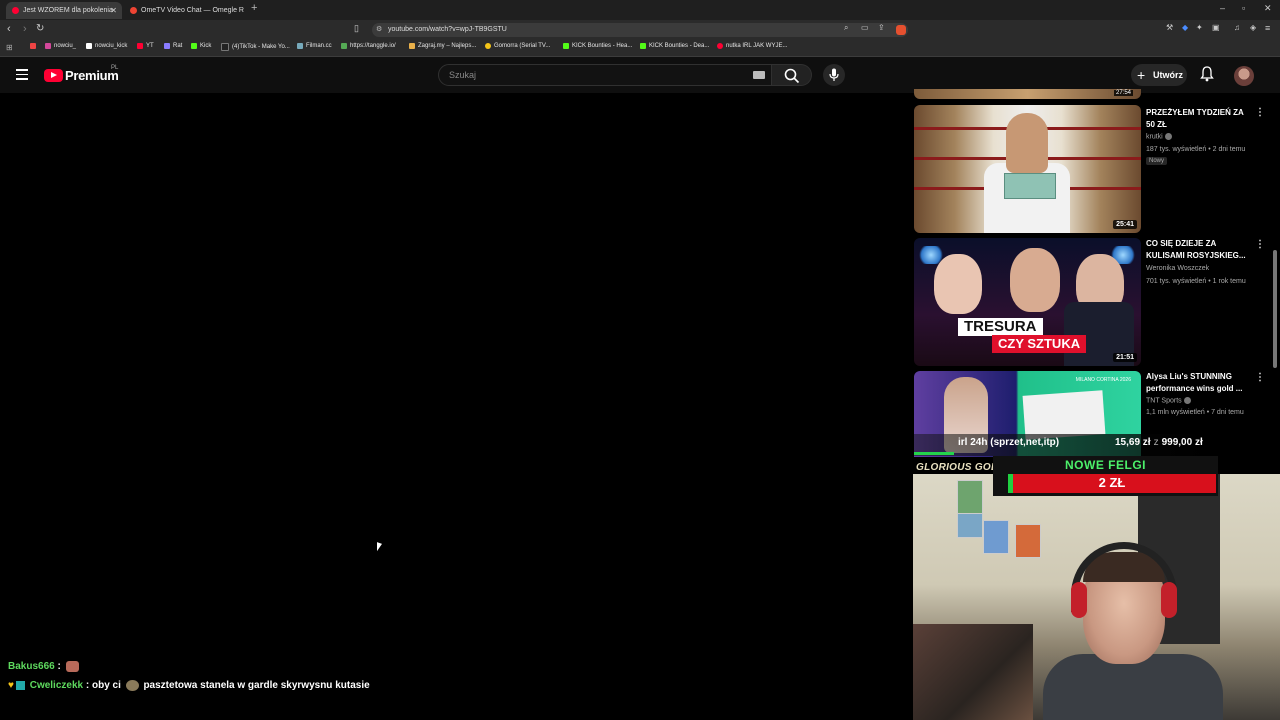 The height and width of the screenshot is (720, 1280). I want to click on url-text: youtube.com/watch?v=wpJ-TB9GSTU, so click(447, 29).